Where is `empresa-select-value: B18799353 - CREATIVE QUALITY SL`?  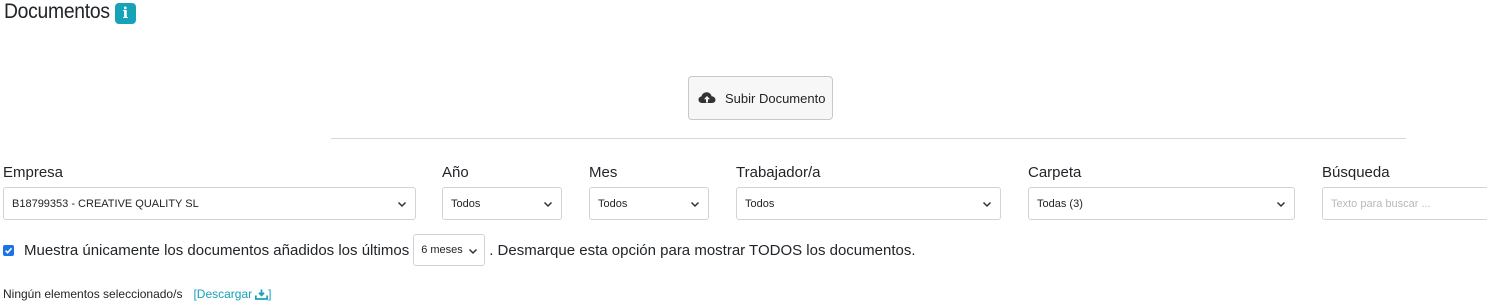 empresa-select-value: B18799353 - CREATIVE QUALITY SL is located at coordinates (105, 203).